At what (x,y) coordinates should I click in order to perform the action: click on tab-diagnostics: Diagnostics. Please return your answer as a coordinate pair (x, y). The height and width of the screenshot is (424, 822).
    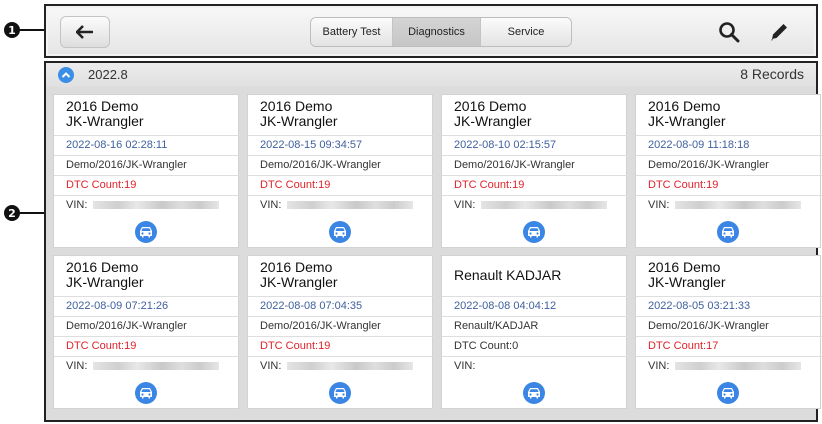
    Looking at the image, I should click on (437, 32).